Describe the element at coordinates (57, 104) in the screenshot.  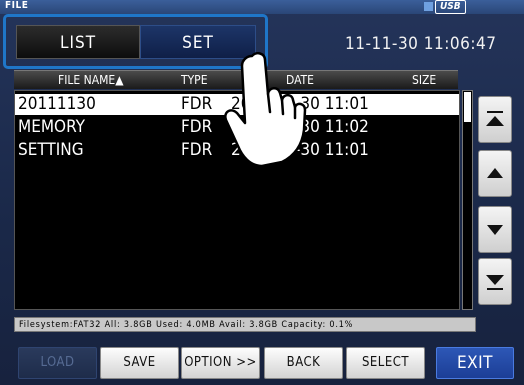
I see `file-name: 20111130` at that location.